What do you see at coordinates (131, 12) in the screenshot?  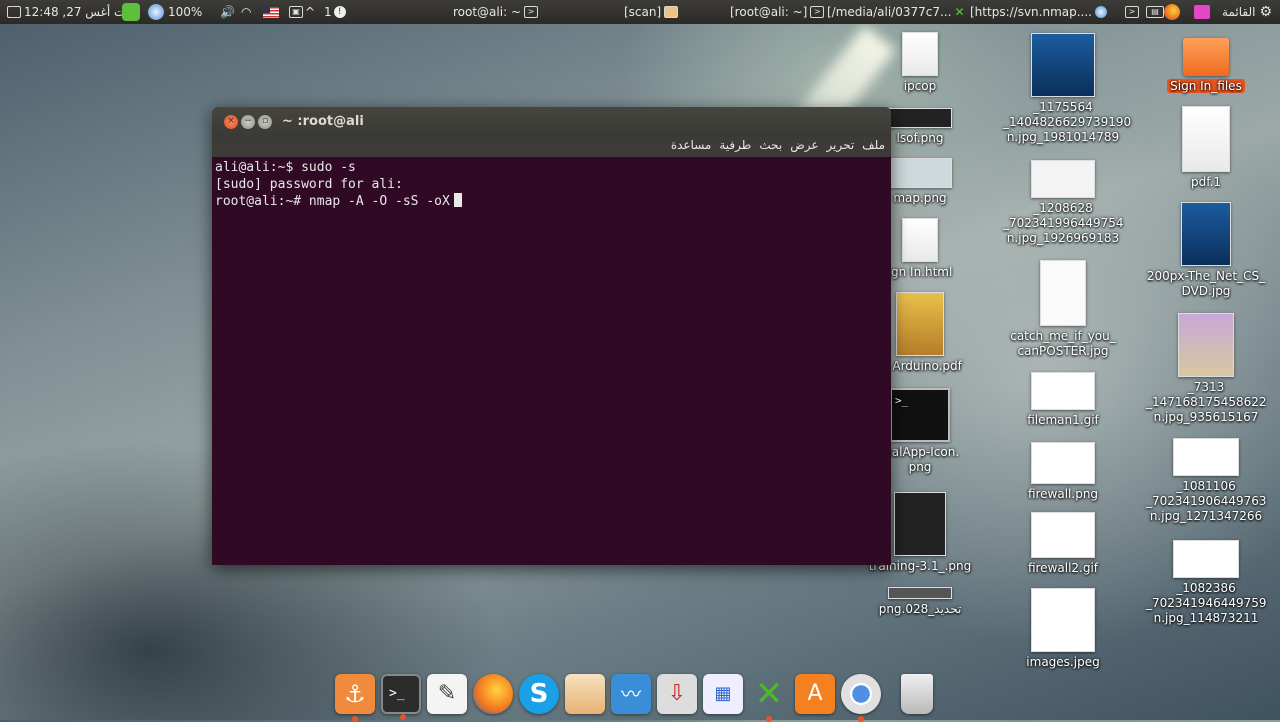 I see `green-indicator-icon` at bounding box center [131, 12].